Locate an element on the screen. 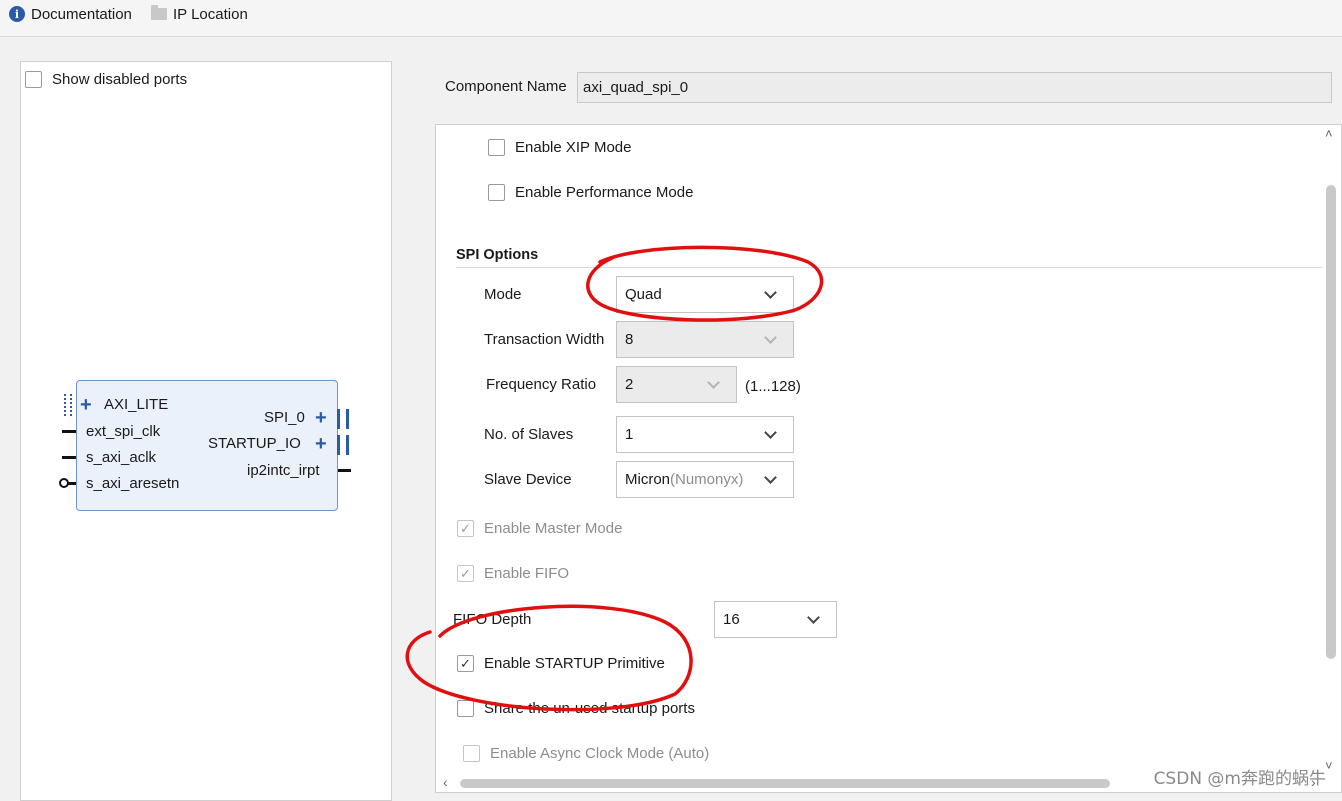 This screenshot has height=801, width=1342. enable-master-mode-label: Enable Master Mode is located at coordinates (553, 528).